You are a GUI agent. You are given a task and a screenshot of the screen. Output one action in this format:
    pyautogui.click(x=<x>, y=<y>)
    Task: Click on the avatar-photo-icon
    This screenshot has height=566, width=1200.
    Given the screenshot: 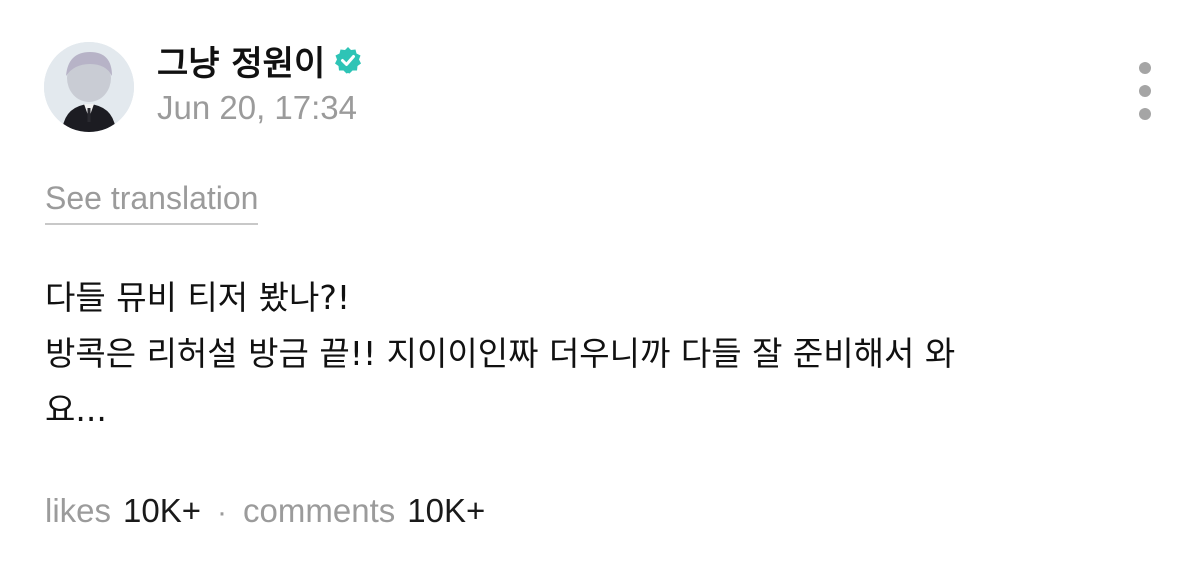 What is the action you would take?
    pyautogui.click(x=89, y=87)
    